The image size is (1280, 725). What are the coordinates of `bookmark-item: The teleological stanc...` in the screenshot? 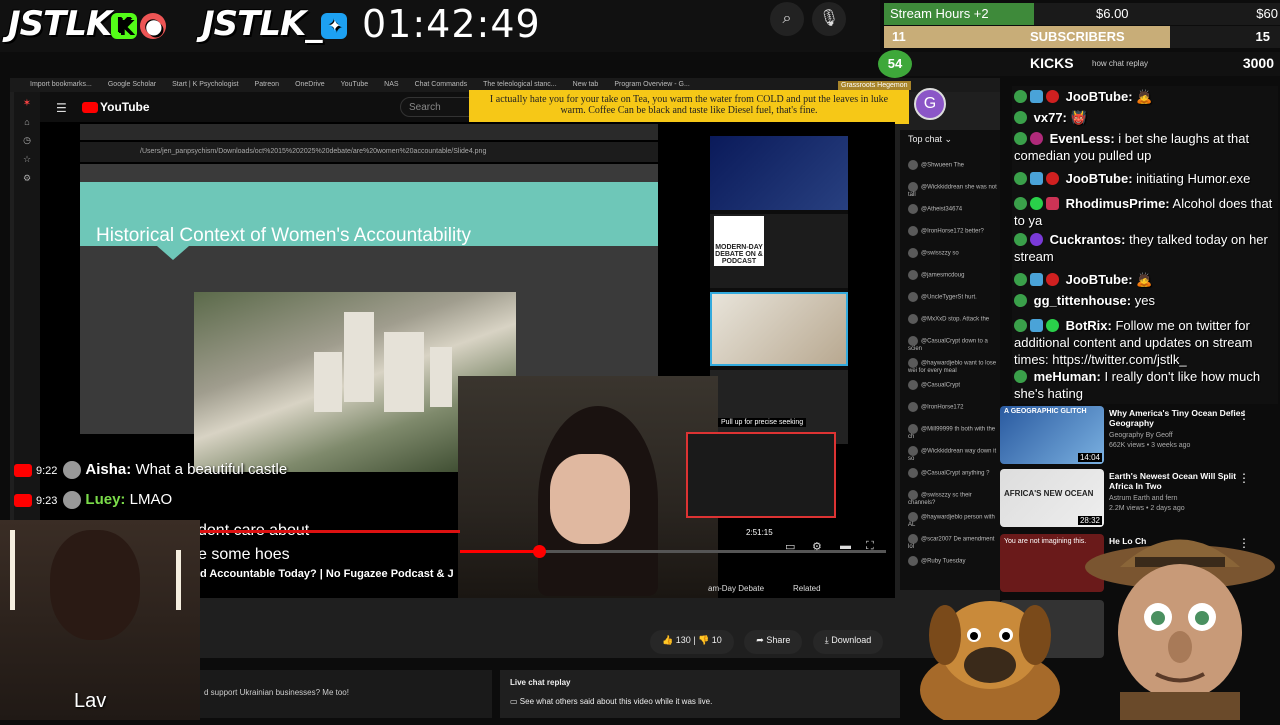 It's located at (520, 84).